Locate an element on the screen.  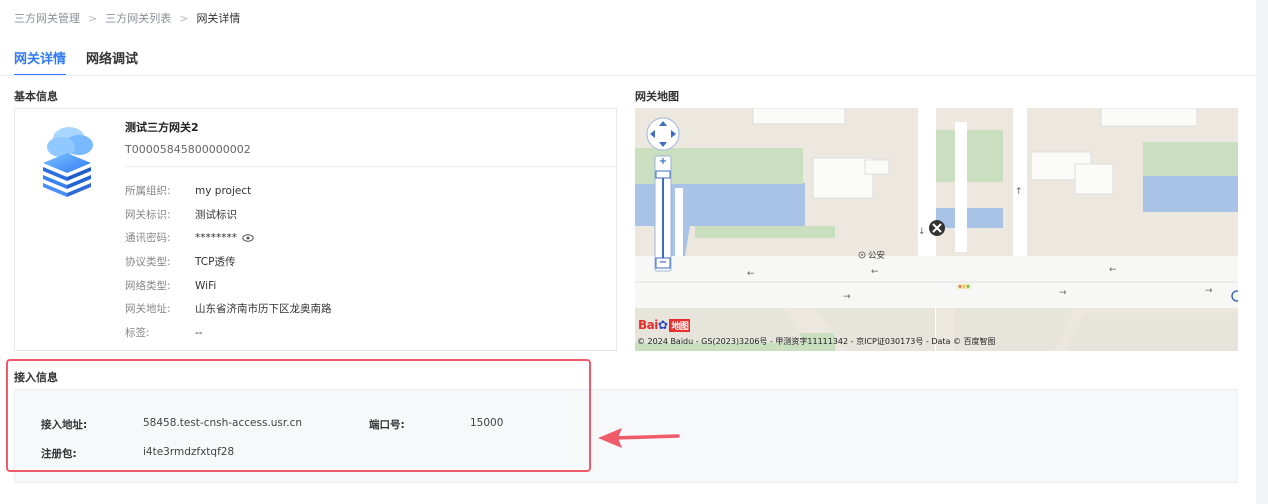
map-title: 网关地图 is located at coordinates (657, 96).